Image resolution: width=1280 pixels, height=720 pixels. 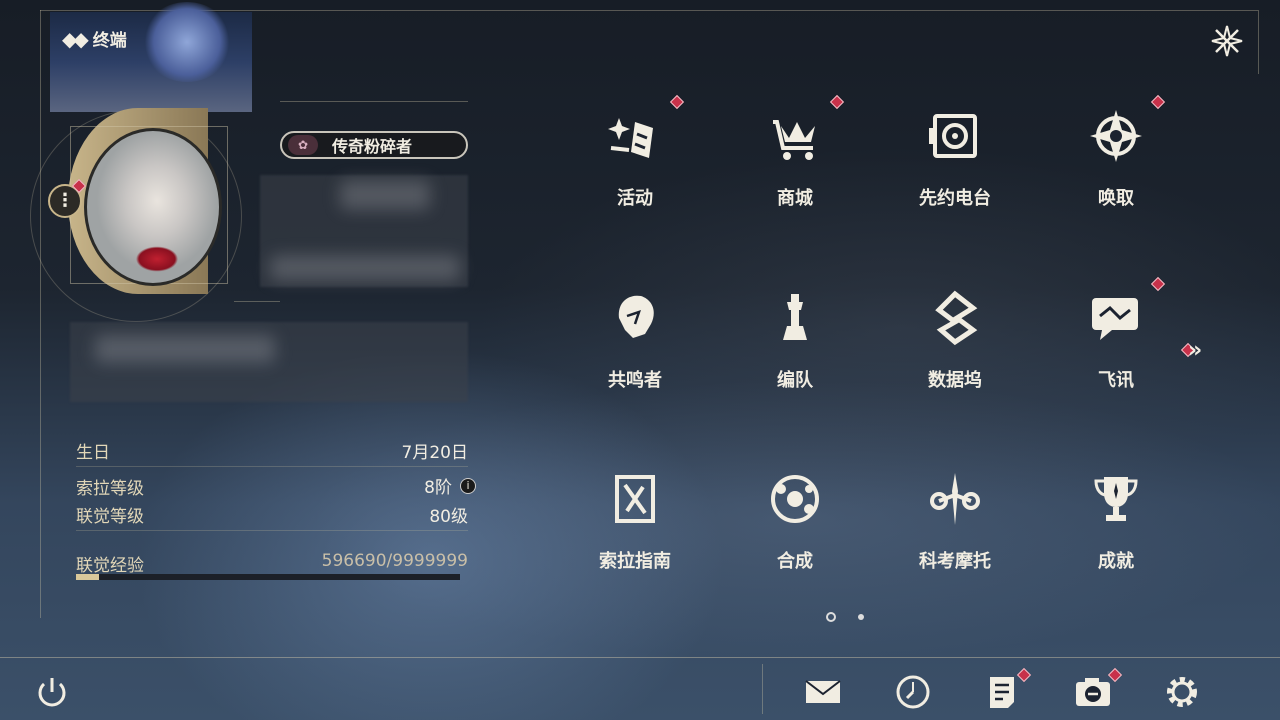 What do you see at coordinates (1116, 136) in the screenshot?
I see `compass-star-icon` at bounding box center [1116, 136].